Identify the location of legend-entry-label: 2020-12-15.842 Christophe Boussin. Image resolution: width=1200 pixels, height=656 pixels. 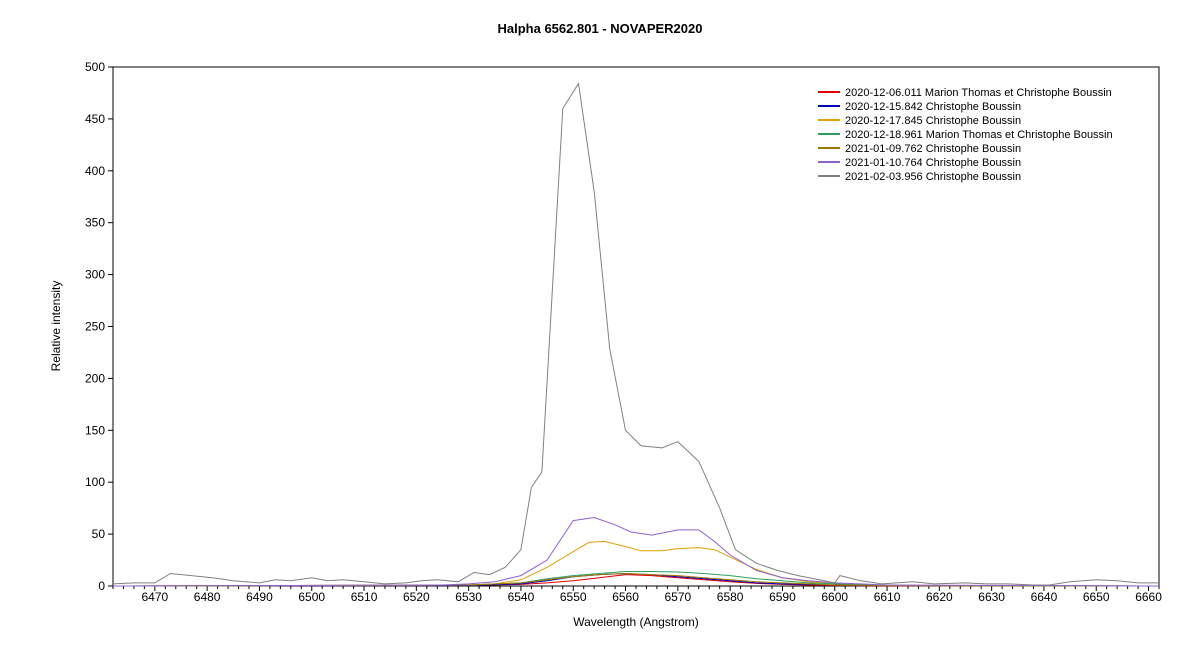
(933, 107).